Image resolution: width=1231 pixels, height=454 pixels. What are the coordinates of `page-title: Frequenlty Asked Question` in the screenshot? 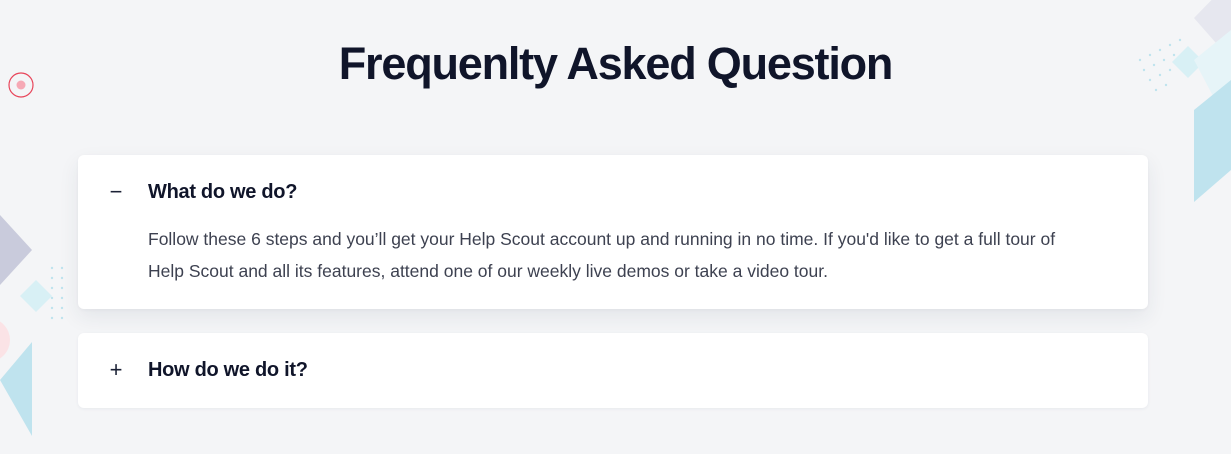 It's located at (616, 63).